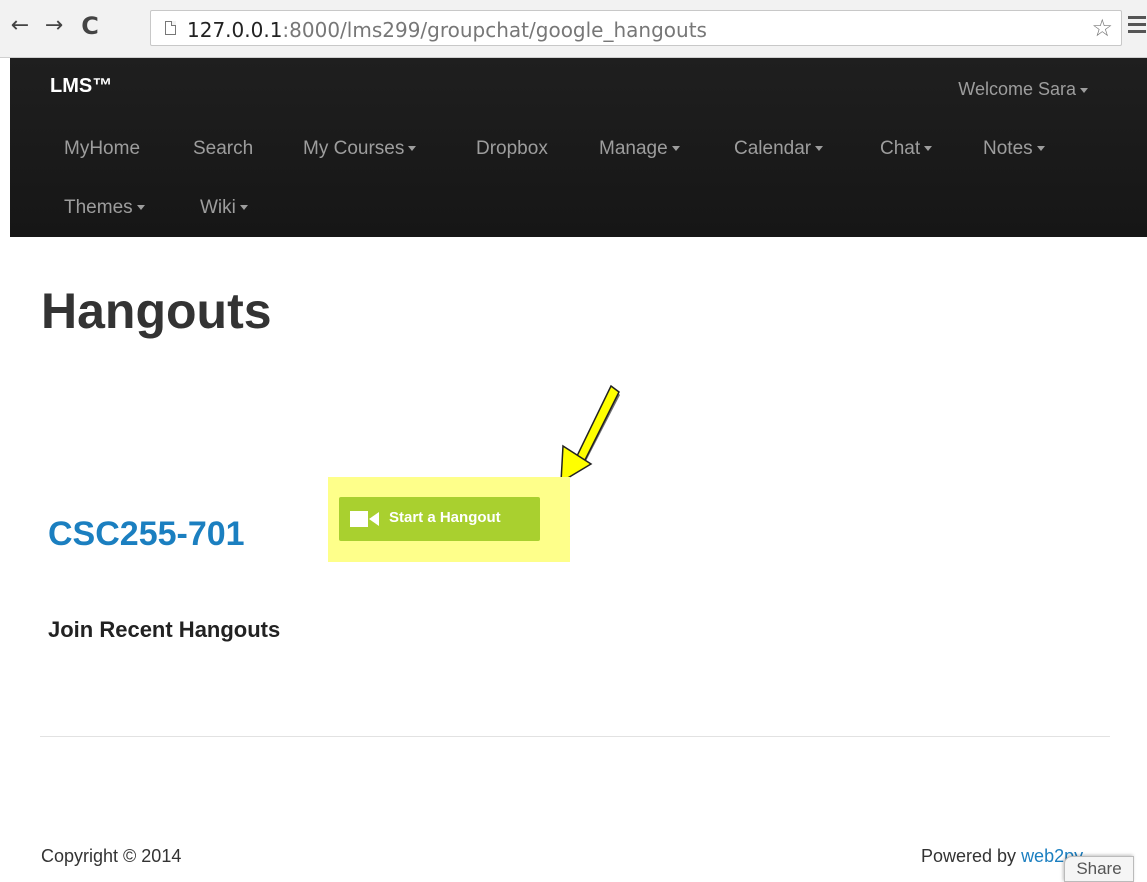 This screenshot has width=1147, height=882. What do you see at coordinates (20, 26) in the screenshot?
I see `back-arrow-icon: ←` at bounding box center [20, 26].